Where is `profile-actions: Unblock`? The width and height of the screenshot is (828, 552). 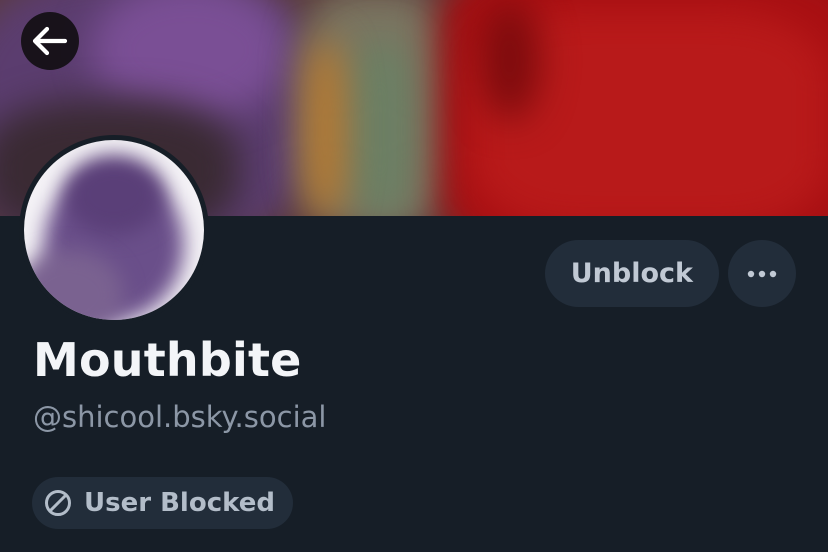 profile-actions: Unblock is located at coordinates (670, 273).